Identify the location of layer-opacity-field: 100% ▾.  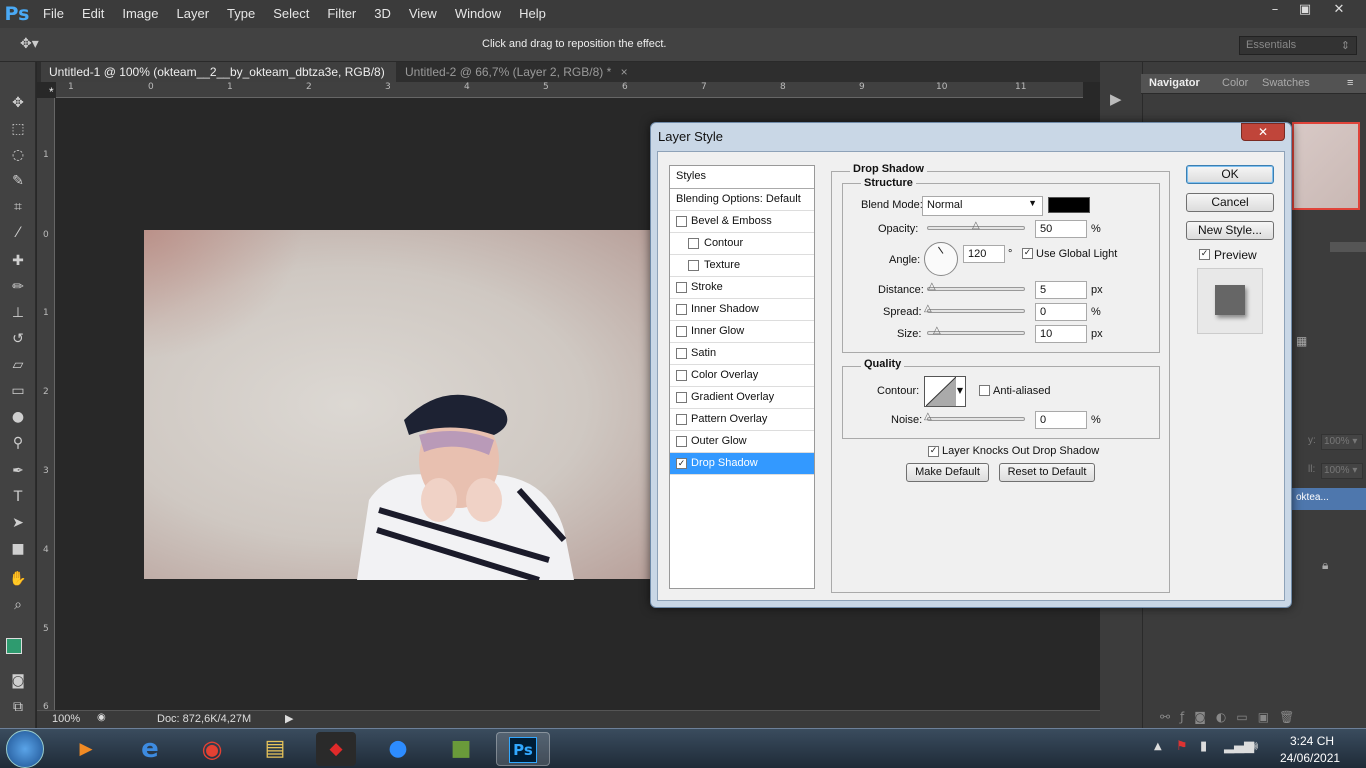
(1342, 442).